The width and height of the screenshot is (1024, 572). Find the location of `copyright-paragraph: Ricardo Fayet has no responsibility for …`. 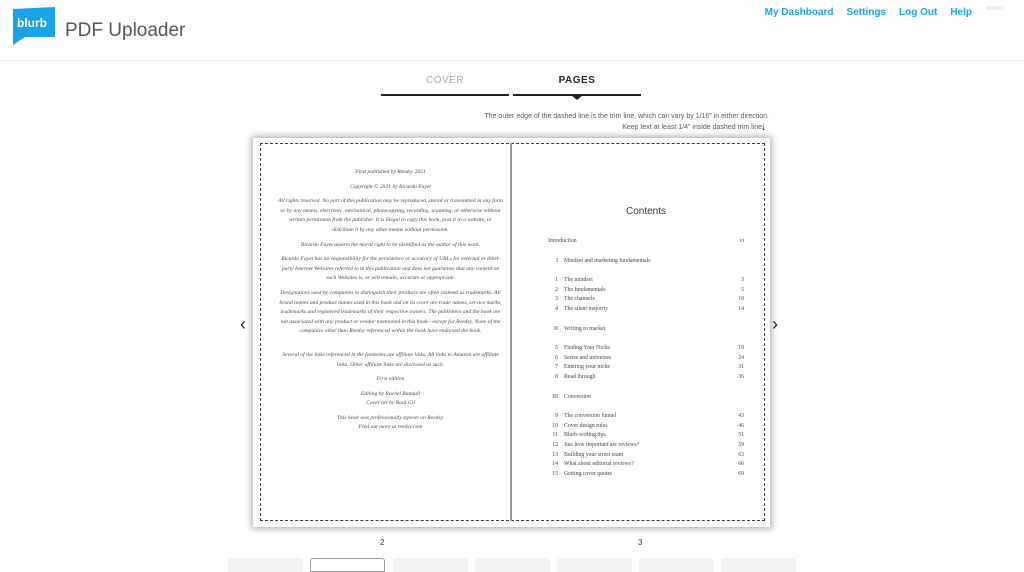

copyright-paragraph: Ricardo Fayet has no responsibility for … is located at coordinates (390, 269).